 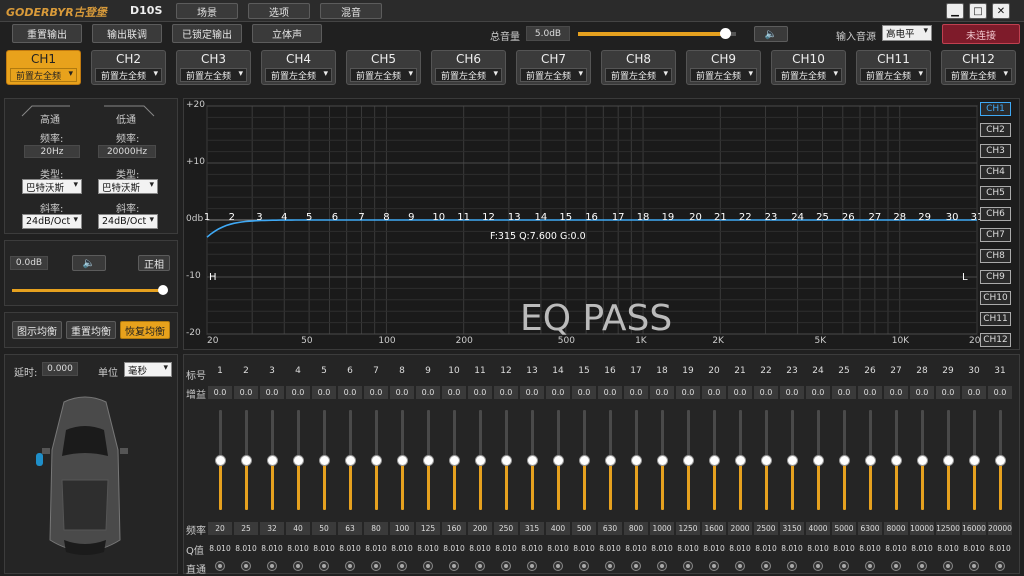 I want to click on connect-status-button: 未连接, so click(x=981, y=34).